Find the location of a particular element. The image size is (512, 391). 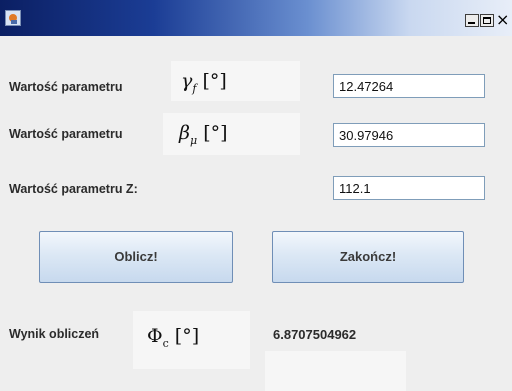

param-gamma-label: Wartość parametru is located at coordinates (66, 87).